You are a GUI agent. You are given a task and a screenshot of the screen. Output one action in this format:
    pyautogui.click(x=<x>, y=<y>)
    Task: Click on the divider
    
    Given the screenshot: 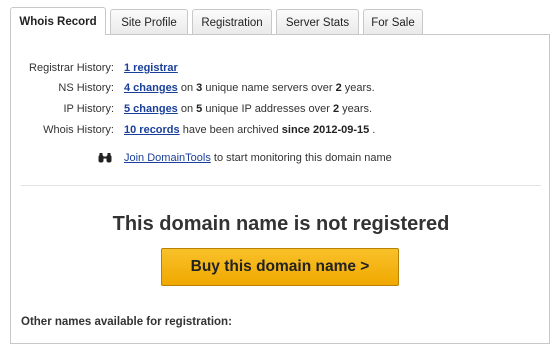 What is the action you would take?
    pyautogui.click(x=281, y=185)
    